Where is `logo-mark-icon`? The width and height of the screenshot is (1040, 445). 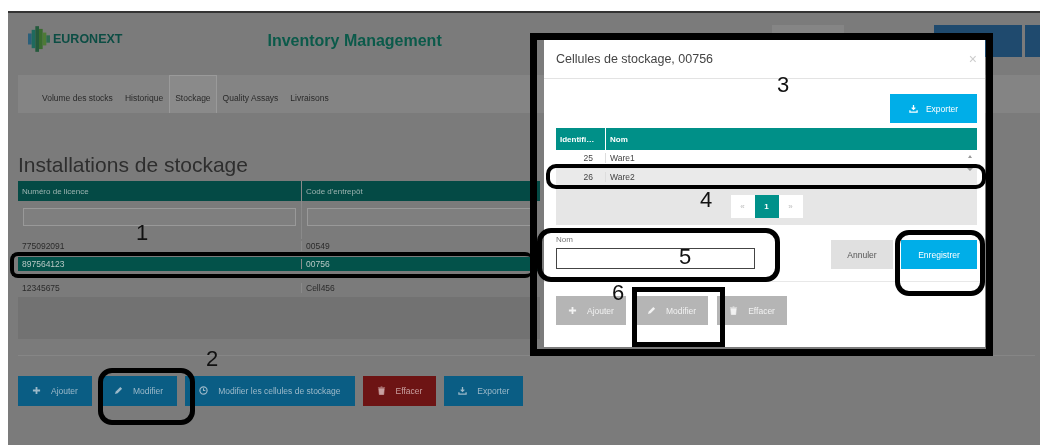
logo-mark-icon is located at coordinates (39, 39).